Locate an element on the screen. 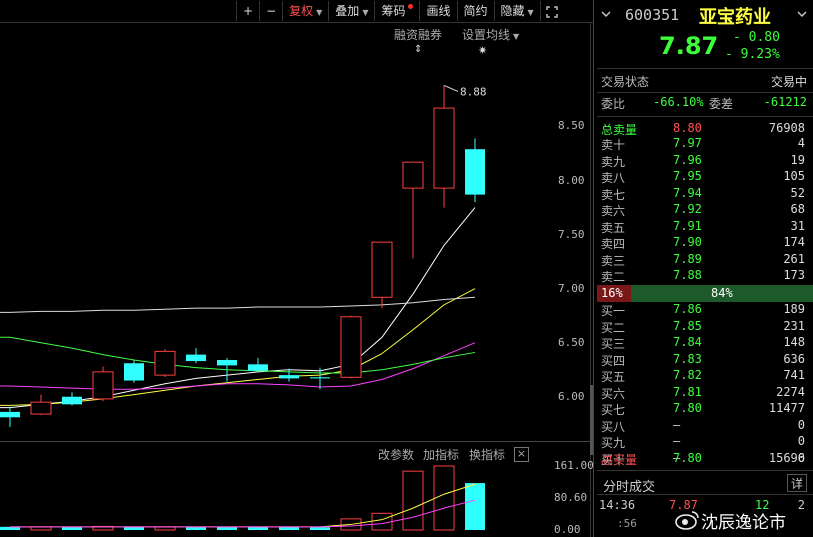  sell-row: 卖九 7.96 19 is located at coordinates (705, 162).